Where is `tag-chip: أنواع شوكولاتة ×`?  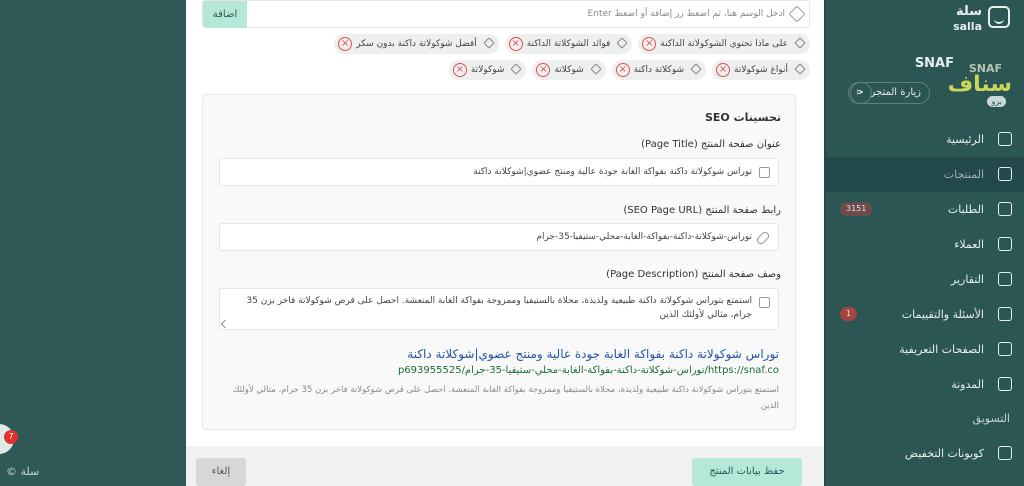
tag-chip: أنواع شوكولاتة × is located at coordinates (761, 70).